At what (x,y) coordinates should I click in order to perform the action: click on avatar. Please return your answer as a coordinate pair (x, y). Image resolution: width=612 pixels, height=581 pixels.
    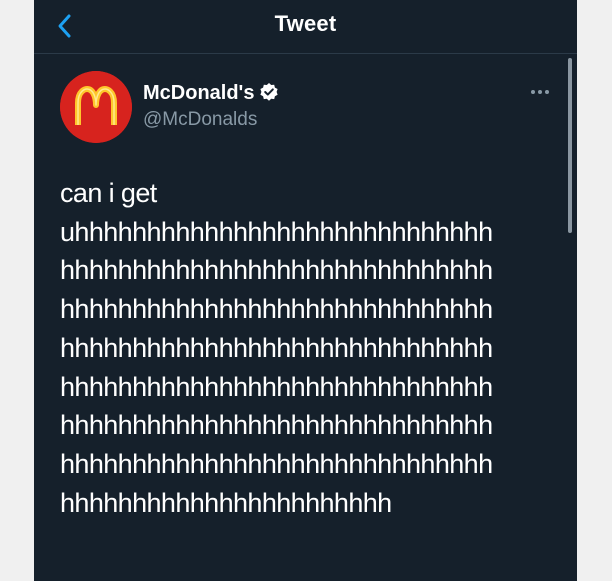
    Looking at the image, I should click on (96, 107).